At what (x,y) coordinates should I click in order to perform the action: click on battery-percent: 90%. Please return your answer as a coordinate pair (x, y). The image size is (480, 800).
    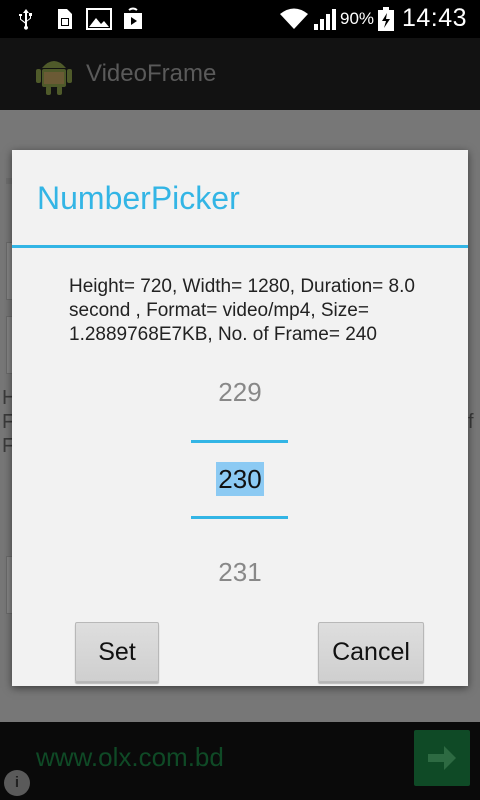
    Looking at the image, I should click on (357, 18).